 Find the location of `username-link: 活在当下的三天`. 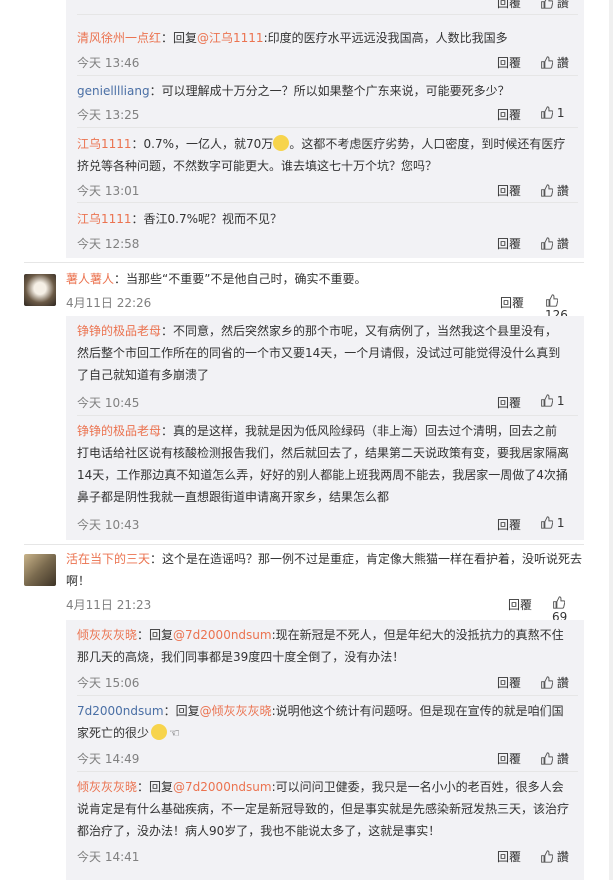

username-link: 活在当下的三天 is located at coordinates (108, 559).